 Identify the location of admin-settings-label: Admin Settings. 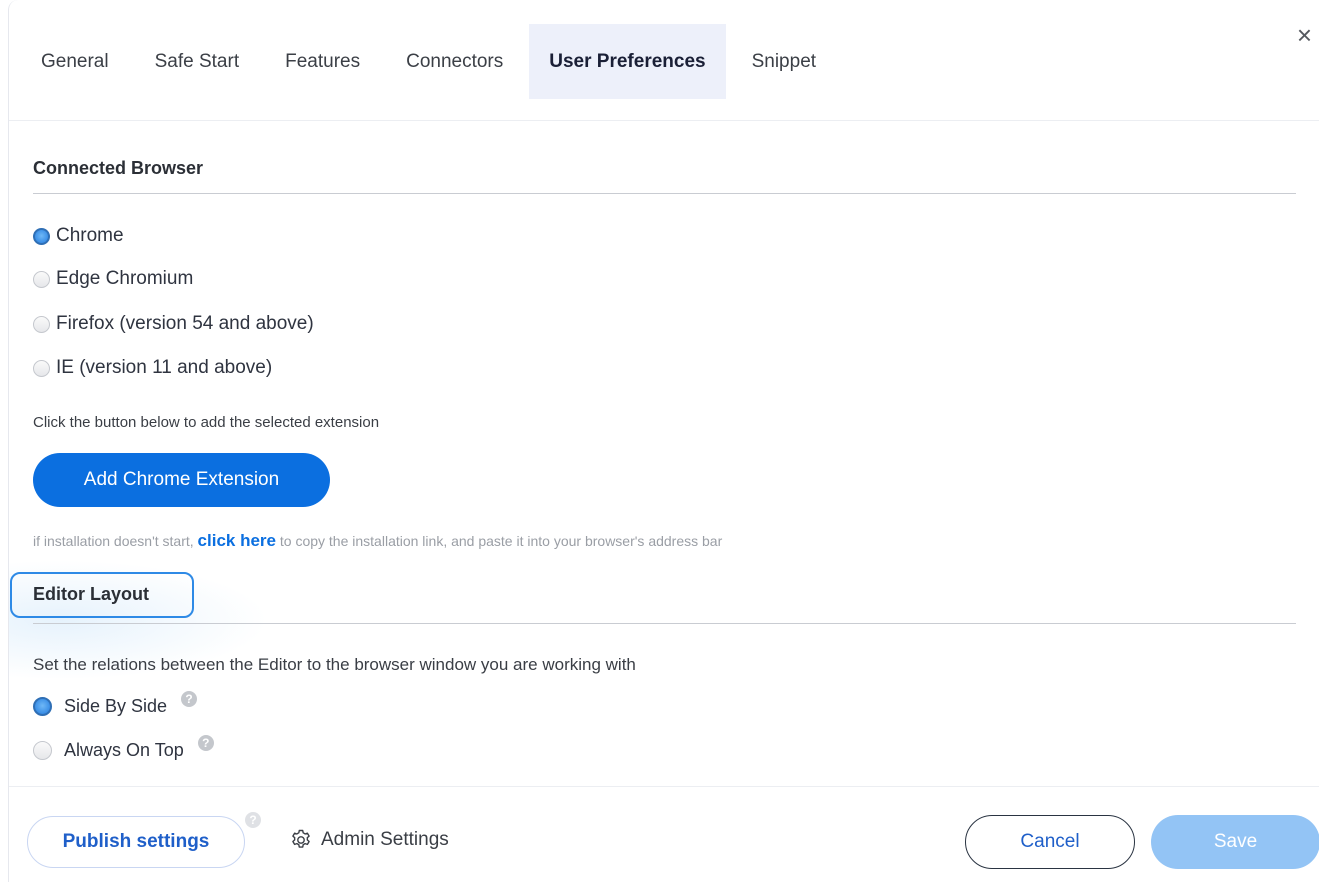
(385, 839).